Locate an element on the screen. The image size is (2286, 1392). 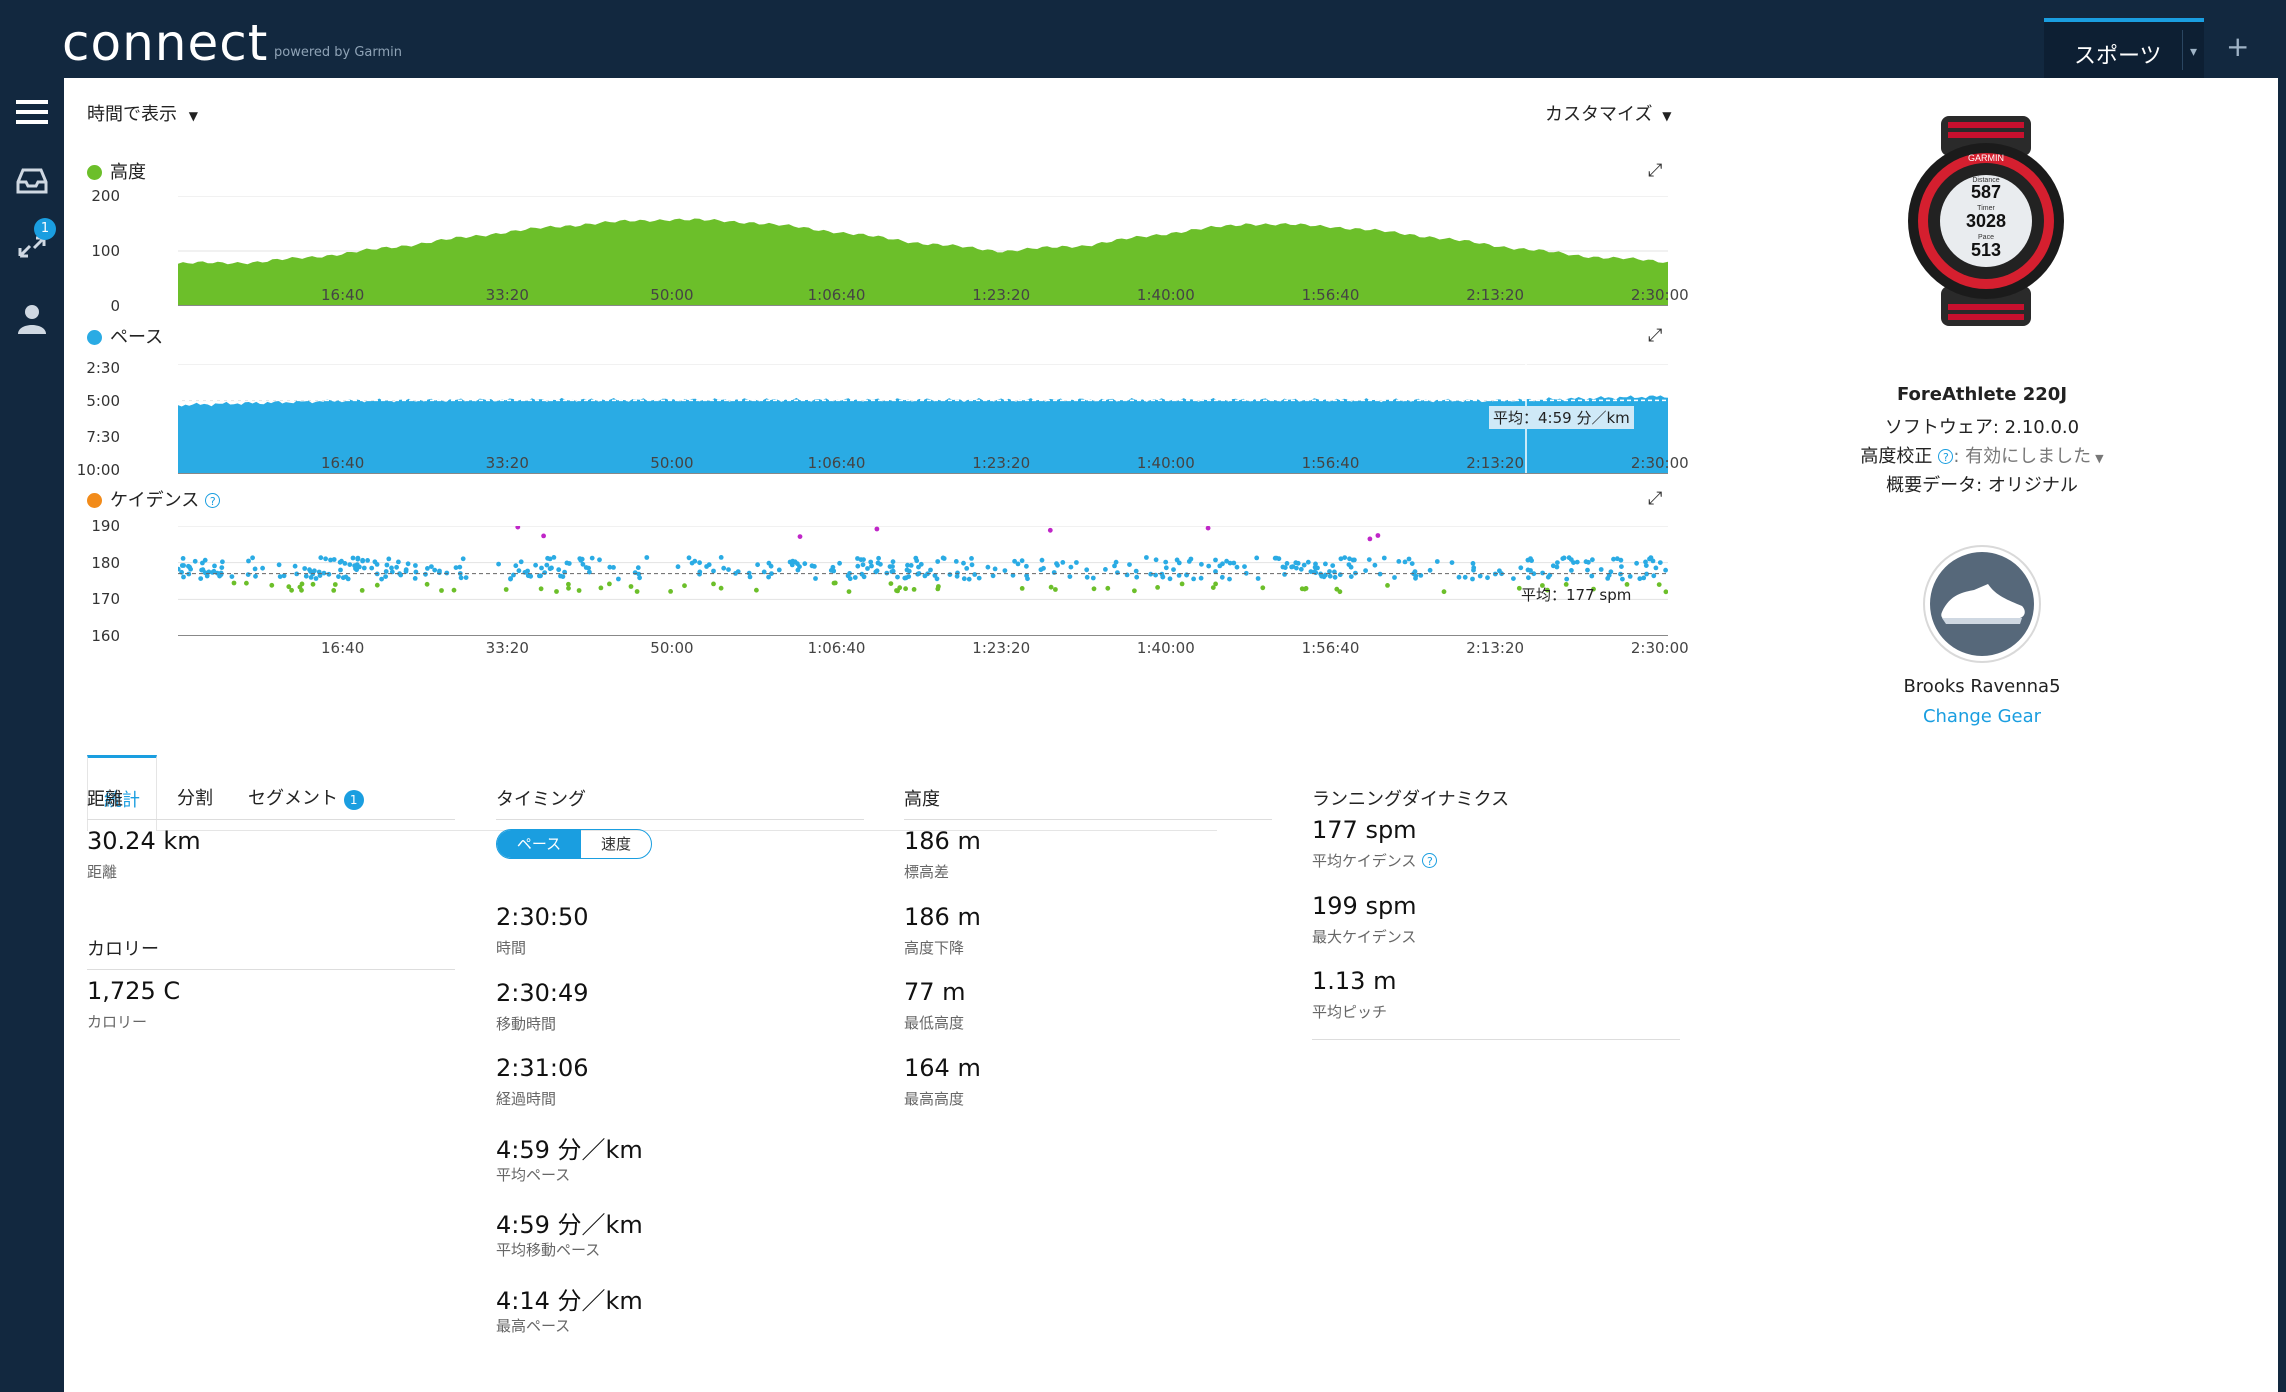
x-tick-label: 16:40 is located at coordinates (343, 295).